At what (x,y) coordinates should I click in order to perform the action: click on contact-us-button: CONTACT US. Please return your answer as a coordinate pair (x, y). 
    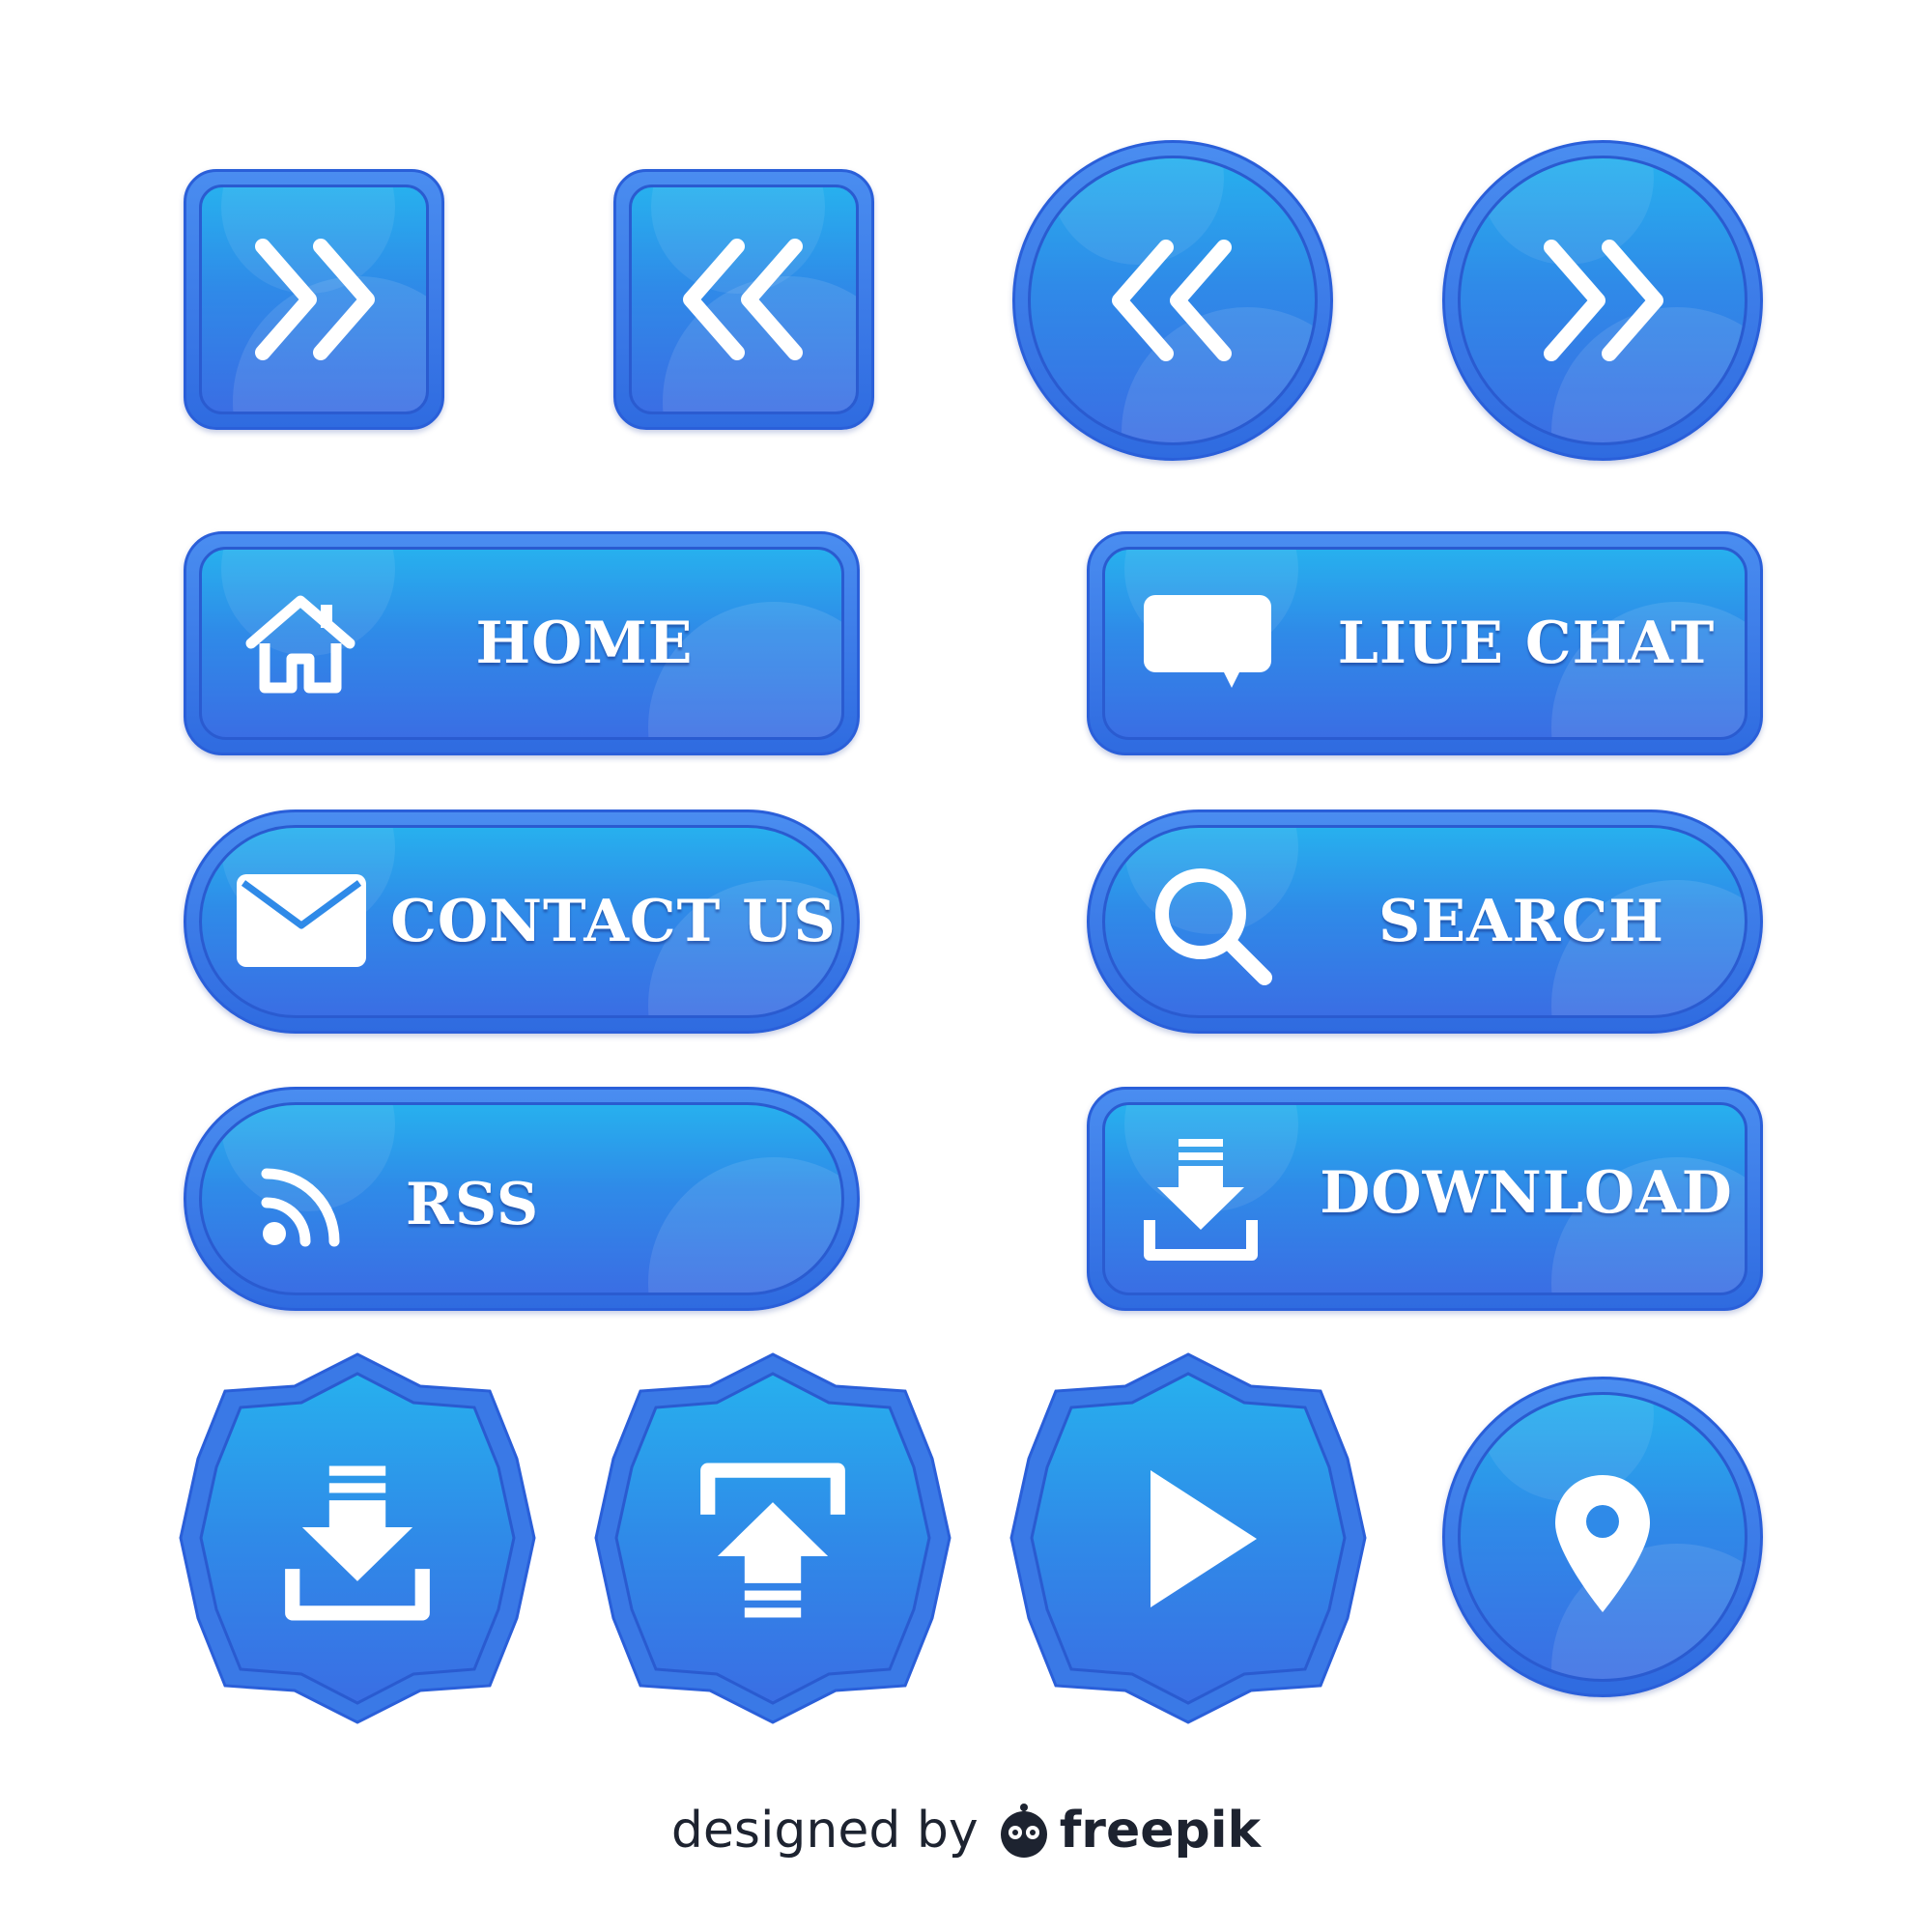
    Looking at the image, I should click on (522, 922).